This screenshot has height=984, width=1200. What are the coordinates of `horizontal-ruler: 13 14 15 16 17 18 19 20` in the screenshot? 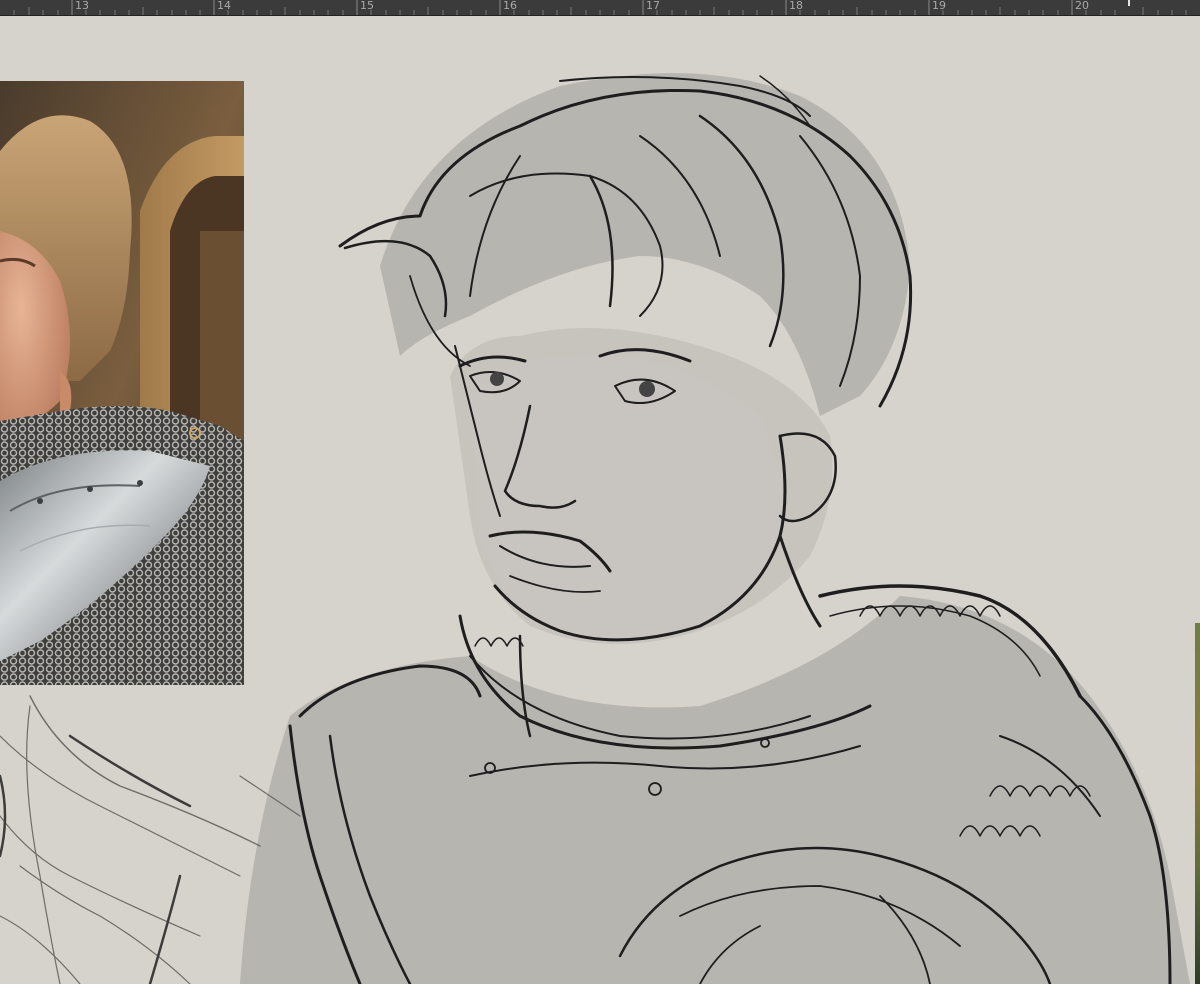 It's located at (600, 8).